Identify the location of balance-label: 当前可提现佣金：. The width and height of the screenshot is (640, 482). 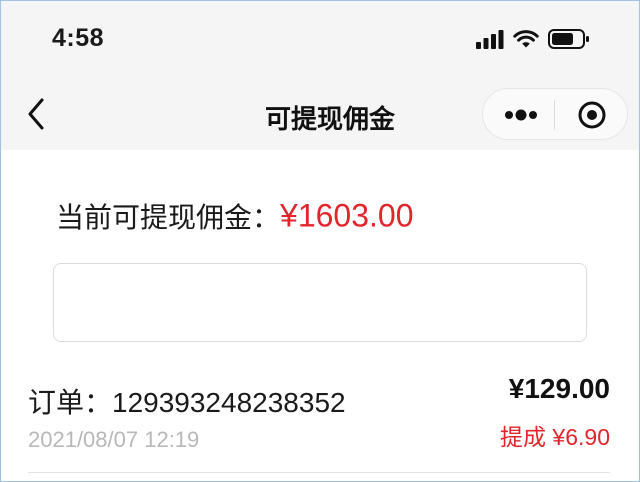
(168, 217).